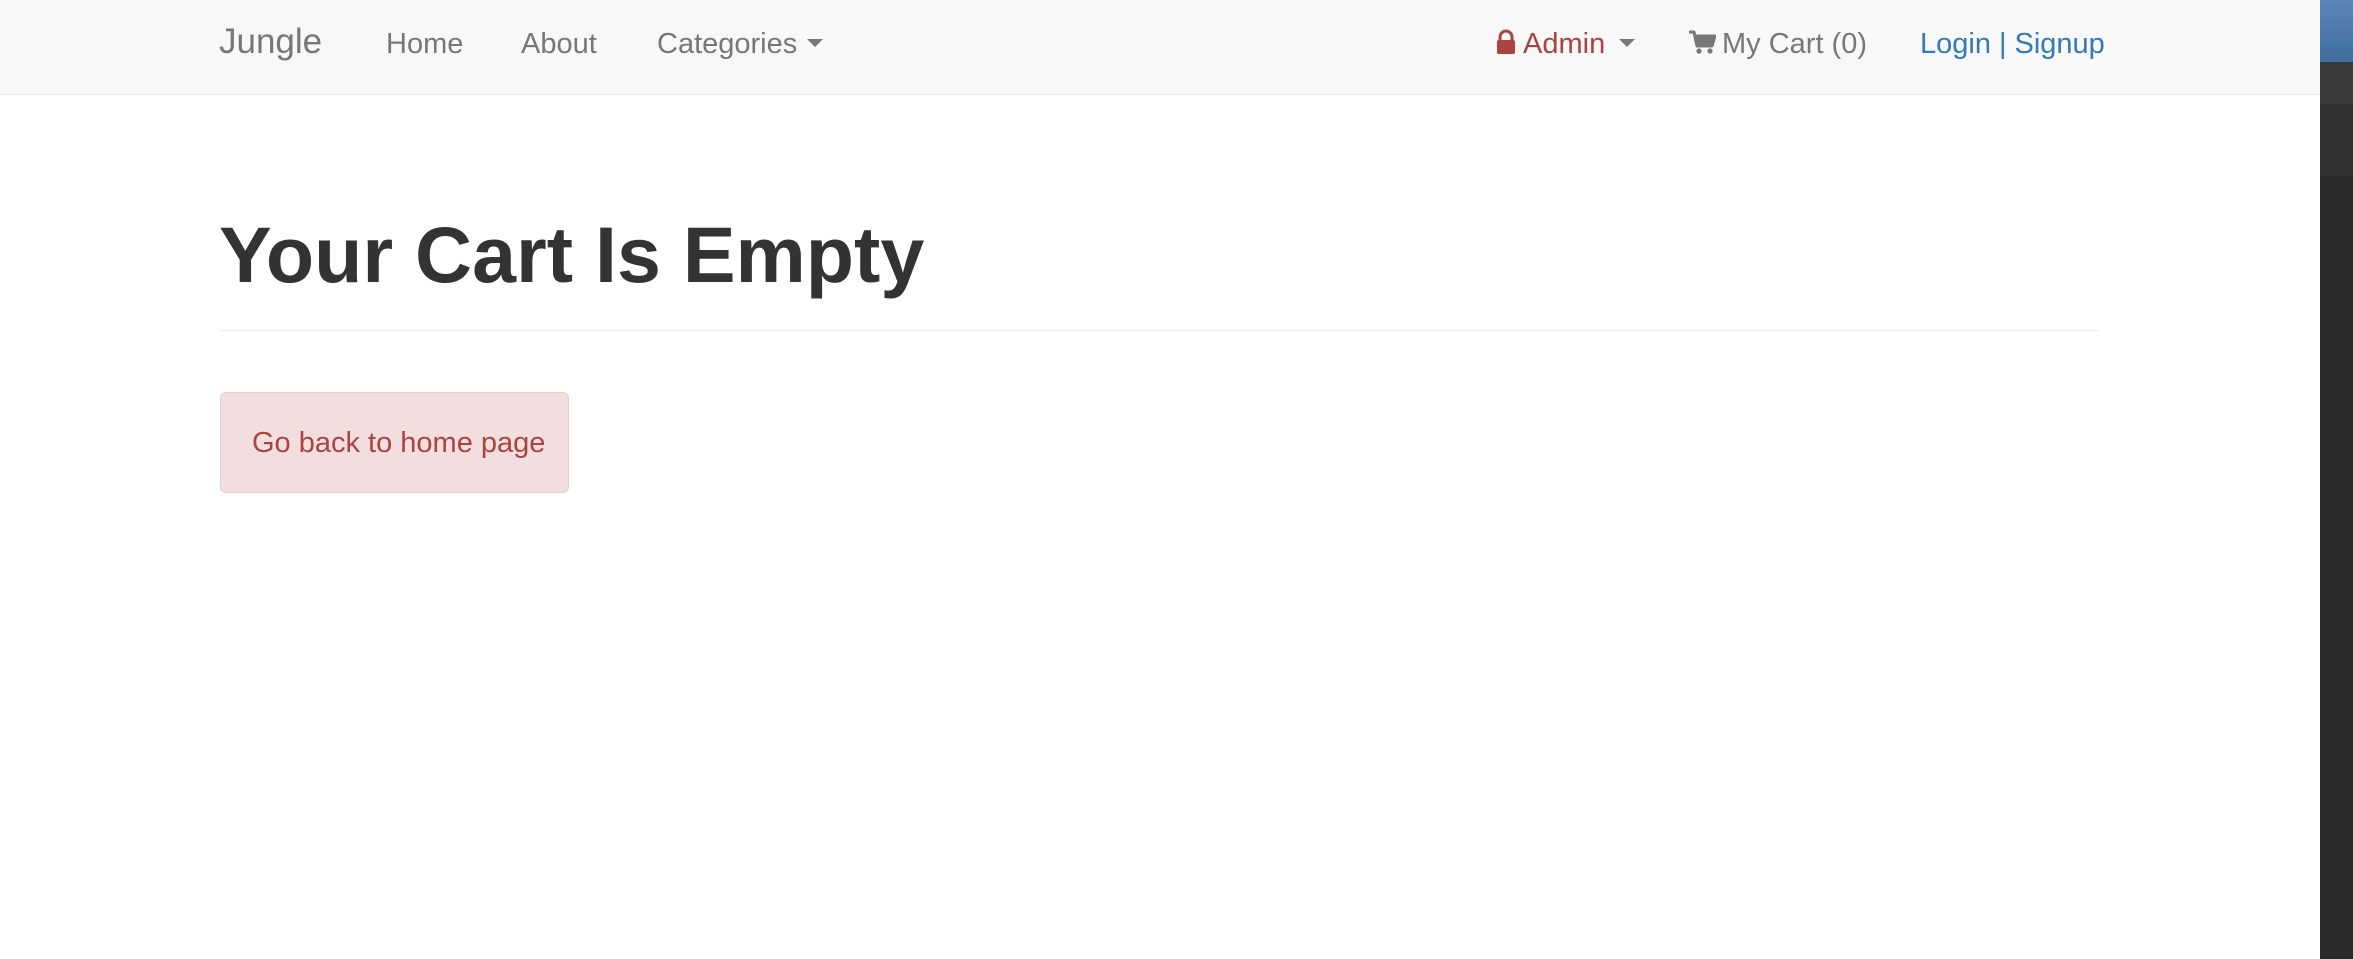  I want to click on login-link: Login, so click(1955, 44).